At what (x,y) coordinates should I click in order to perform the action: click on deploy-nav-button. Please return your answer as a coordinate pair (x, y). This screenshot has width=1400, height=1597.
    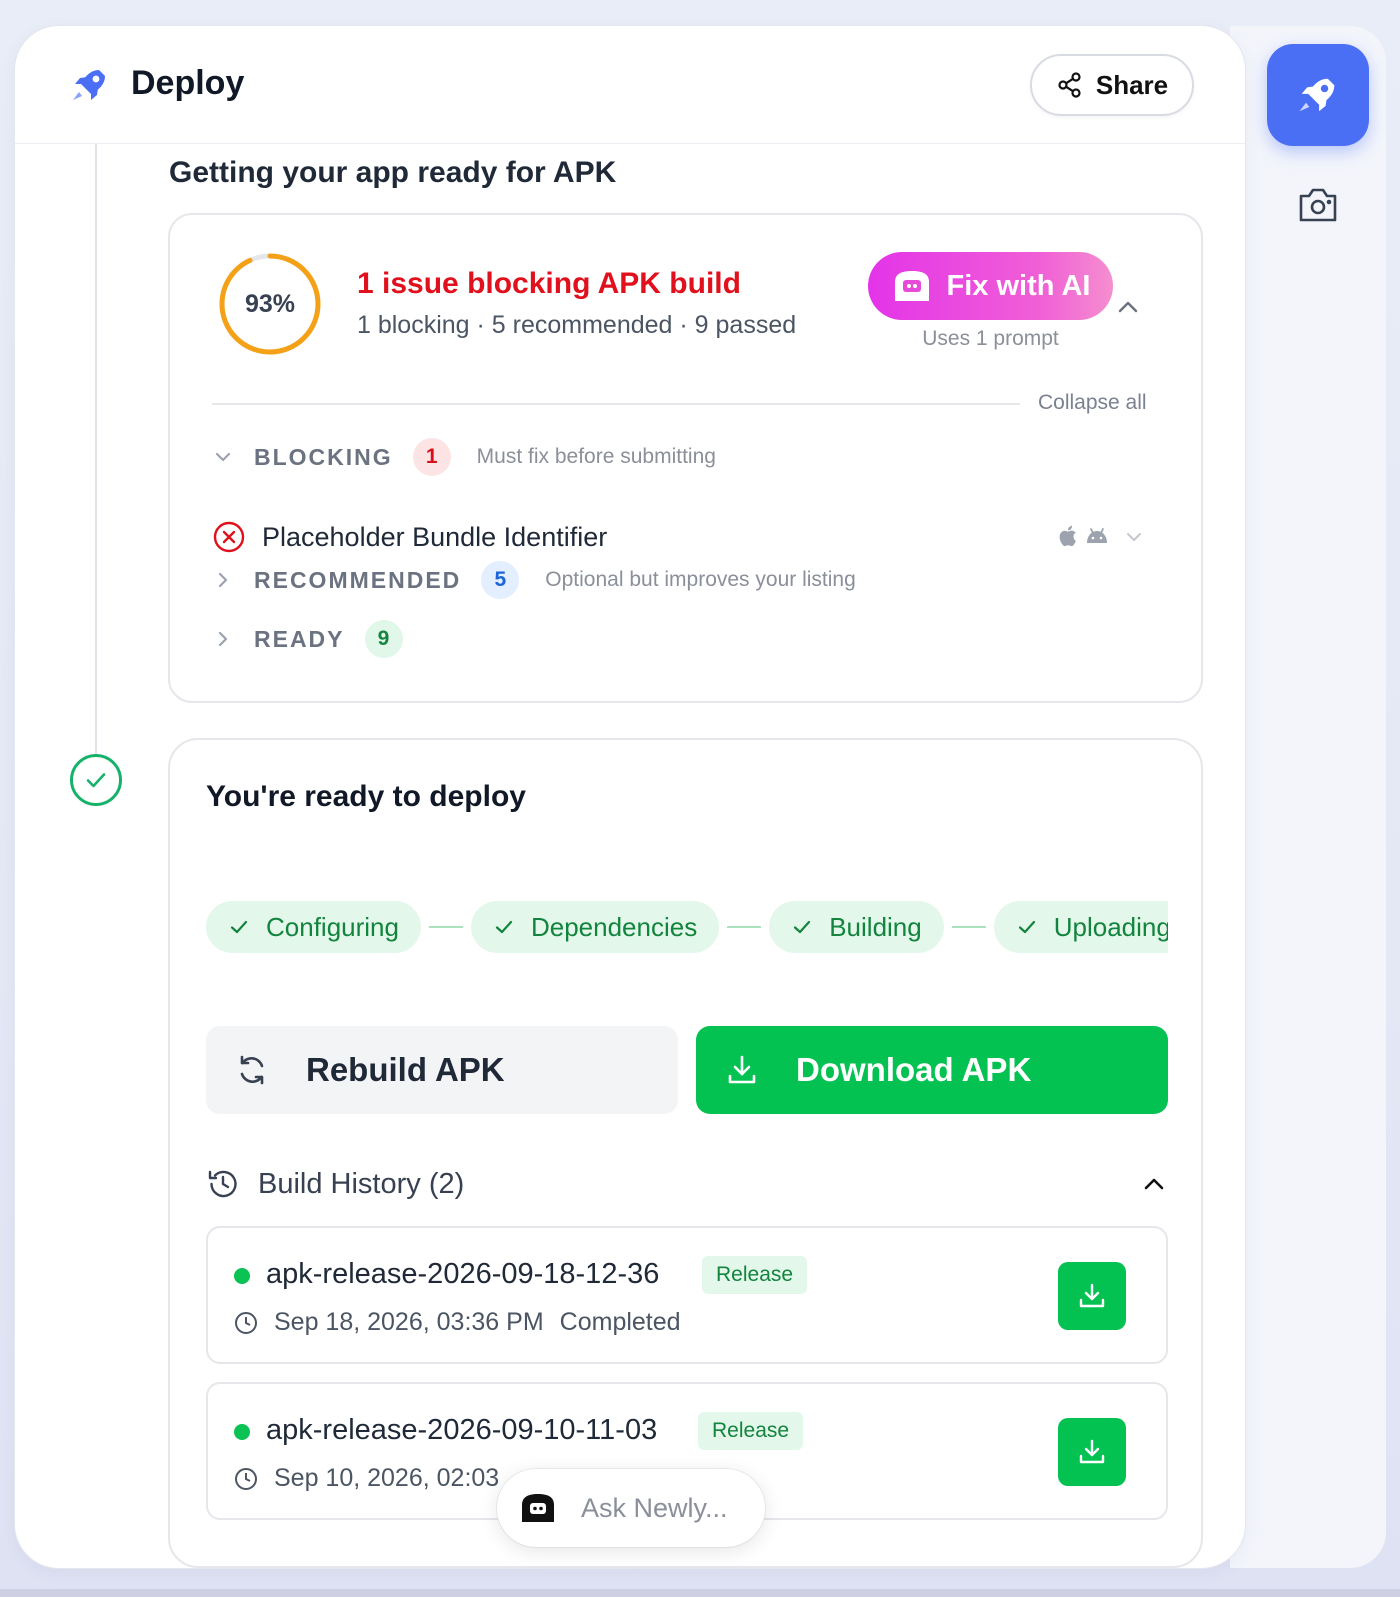
    Looking at the image, I should click on (1318, 95).